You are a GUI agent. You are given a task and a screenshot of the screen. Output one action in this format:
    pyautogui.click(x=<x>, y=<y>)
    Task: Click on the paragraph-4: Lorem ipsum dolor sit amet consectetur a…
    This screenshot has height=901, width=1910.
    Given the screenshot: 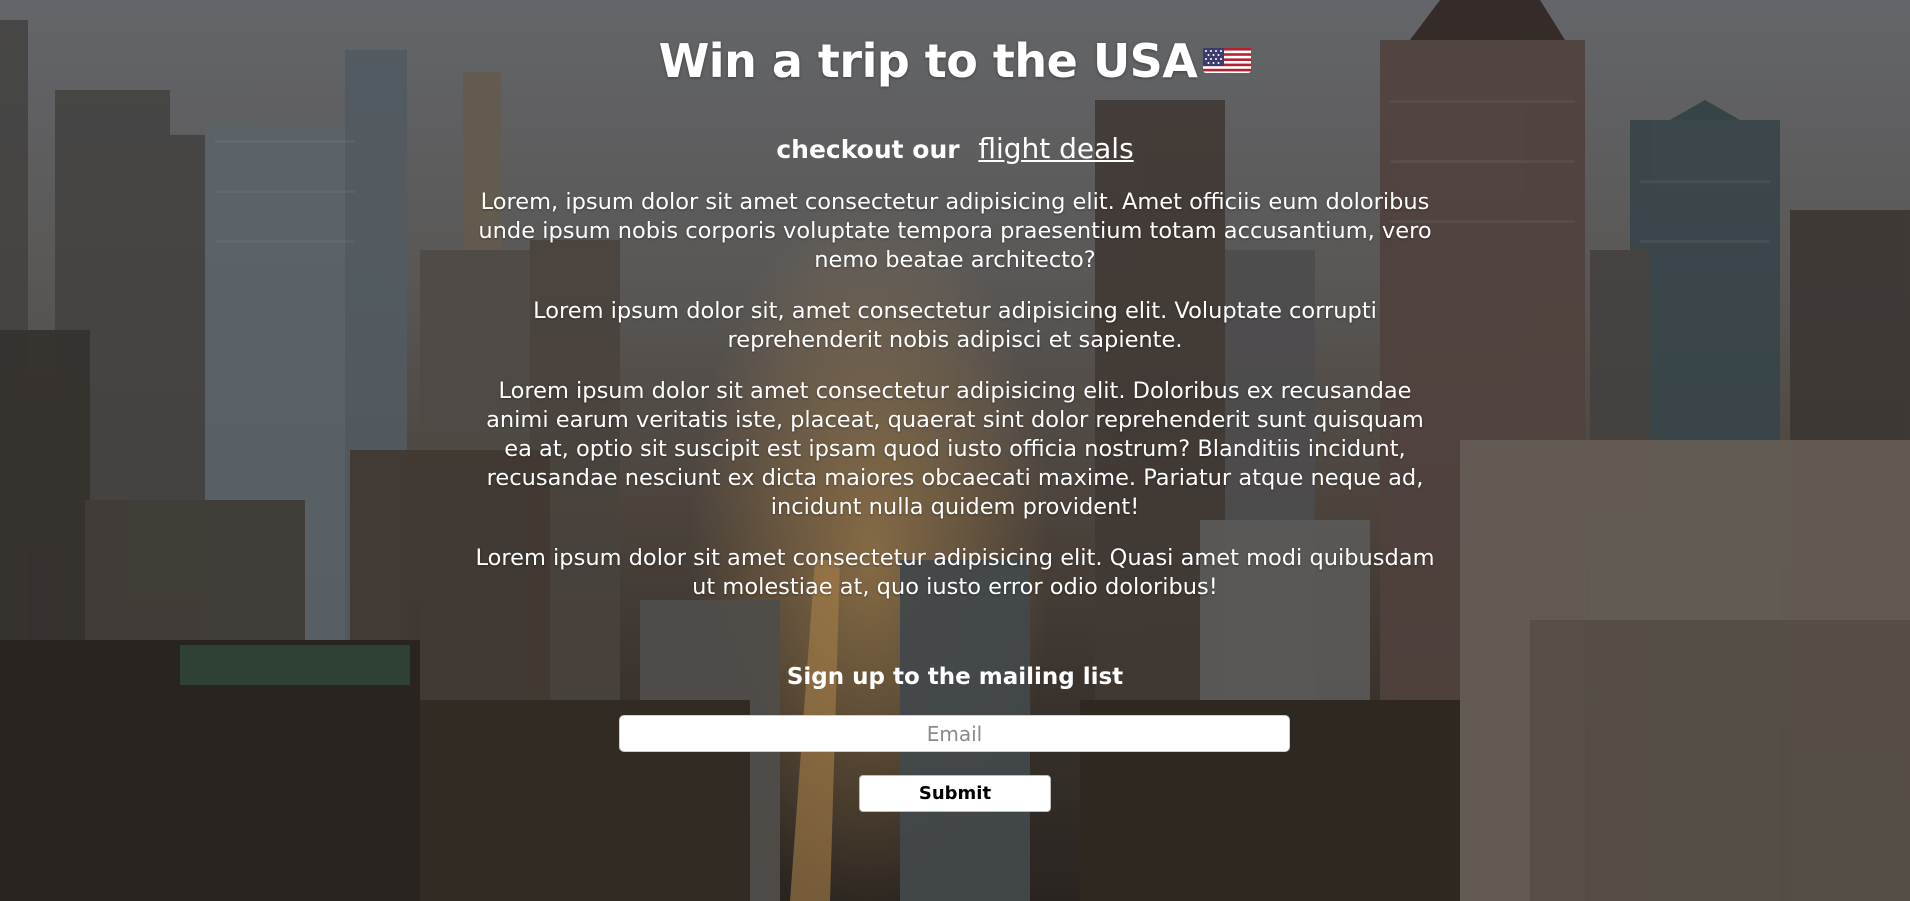 What is the action you would take?
    pyautogui.click(x=955, y=572)
    